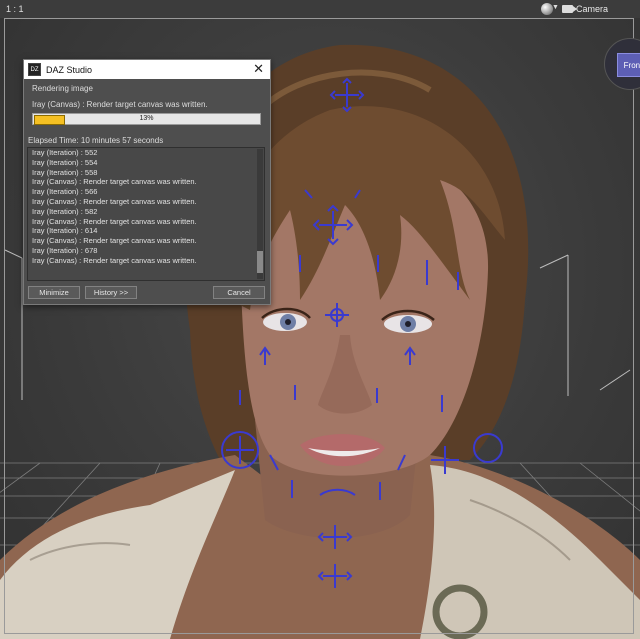 The width and height of the screenshot is (640, 639). What do you see at coordinates (628, 65) in the screenshot?
I see `nav-cube-face: Front` at bounding box center [628, 65].